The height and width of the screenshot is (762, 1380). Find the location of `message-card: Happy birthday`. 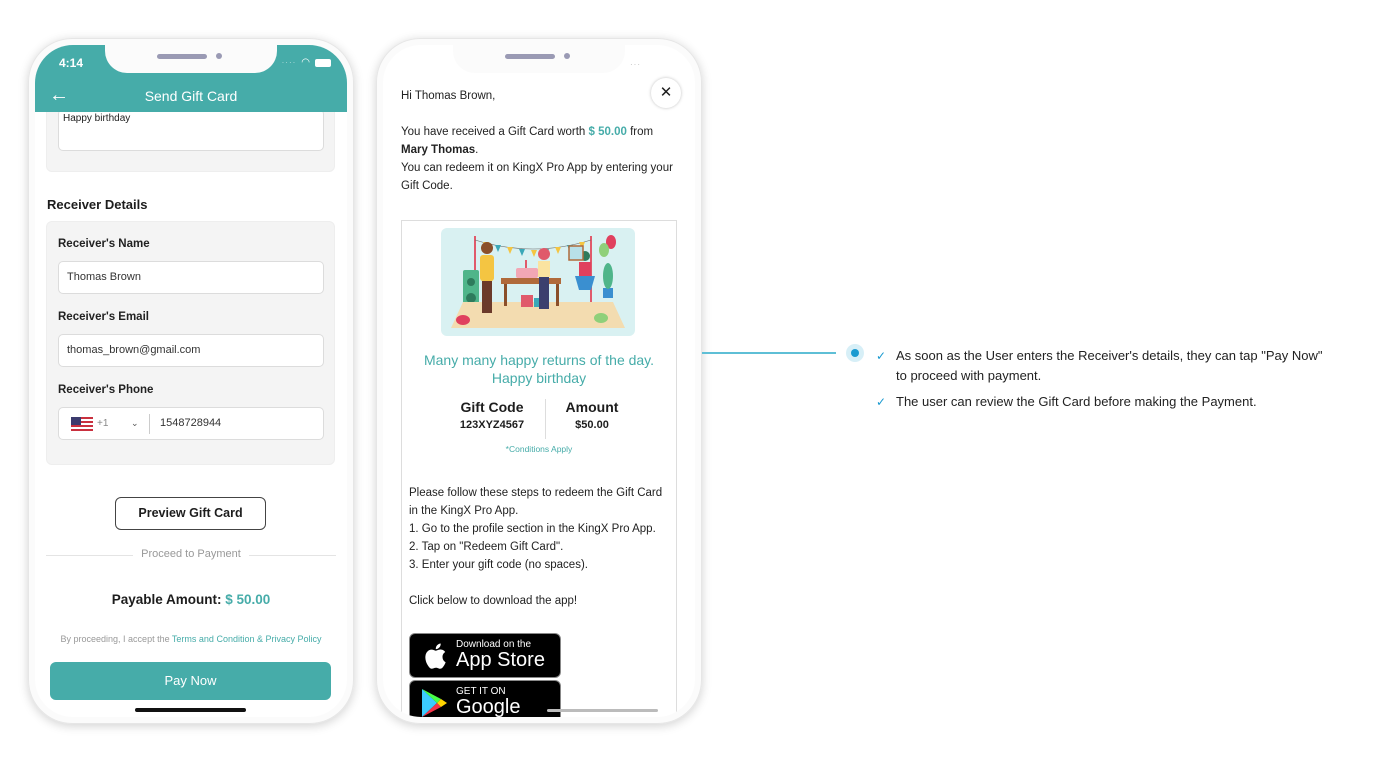

message-card: Happy birthday is located at coordinates (190, 137).